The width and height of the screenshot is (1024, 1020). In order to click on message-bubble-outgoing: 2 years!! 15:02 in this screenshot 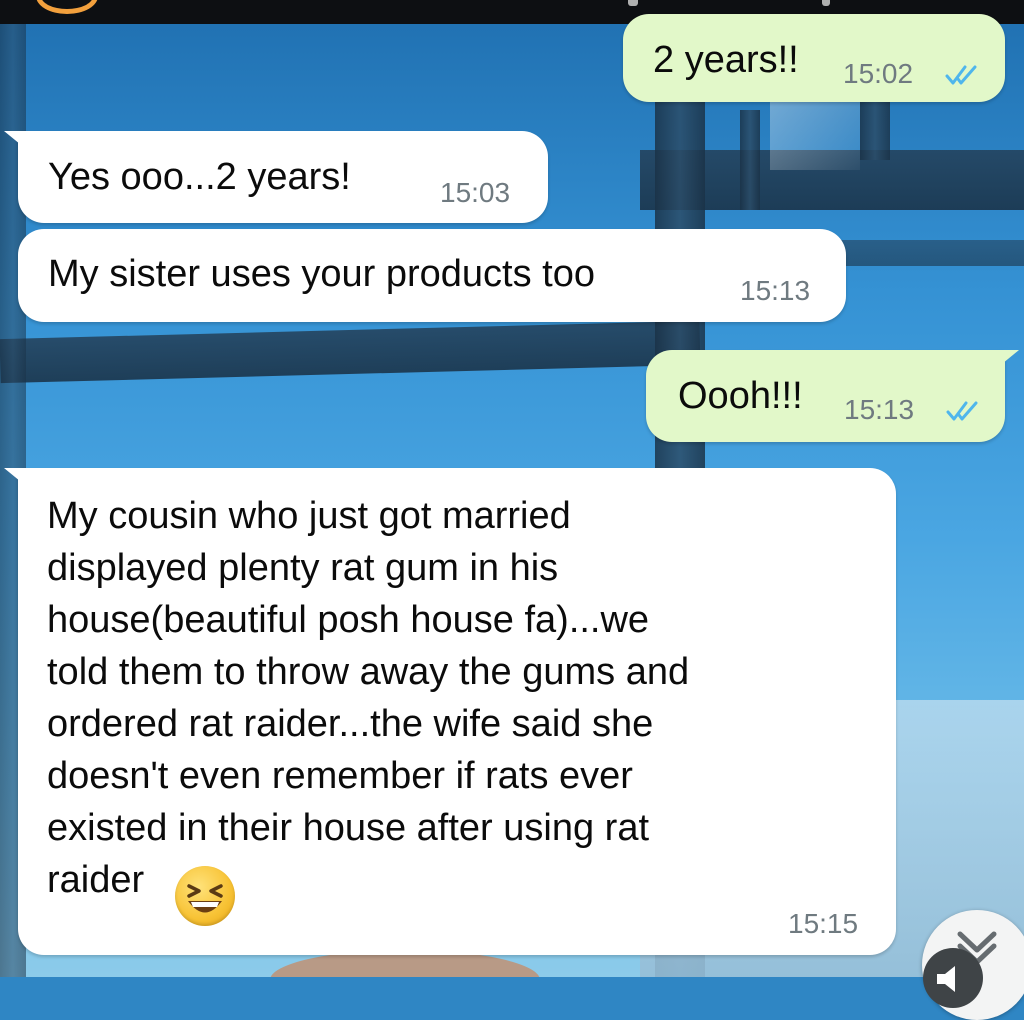, I will do `click(814, 58)`.